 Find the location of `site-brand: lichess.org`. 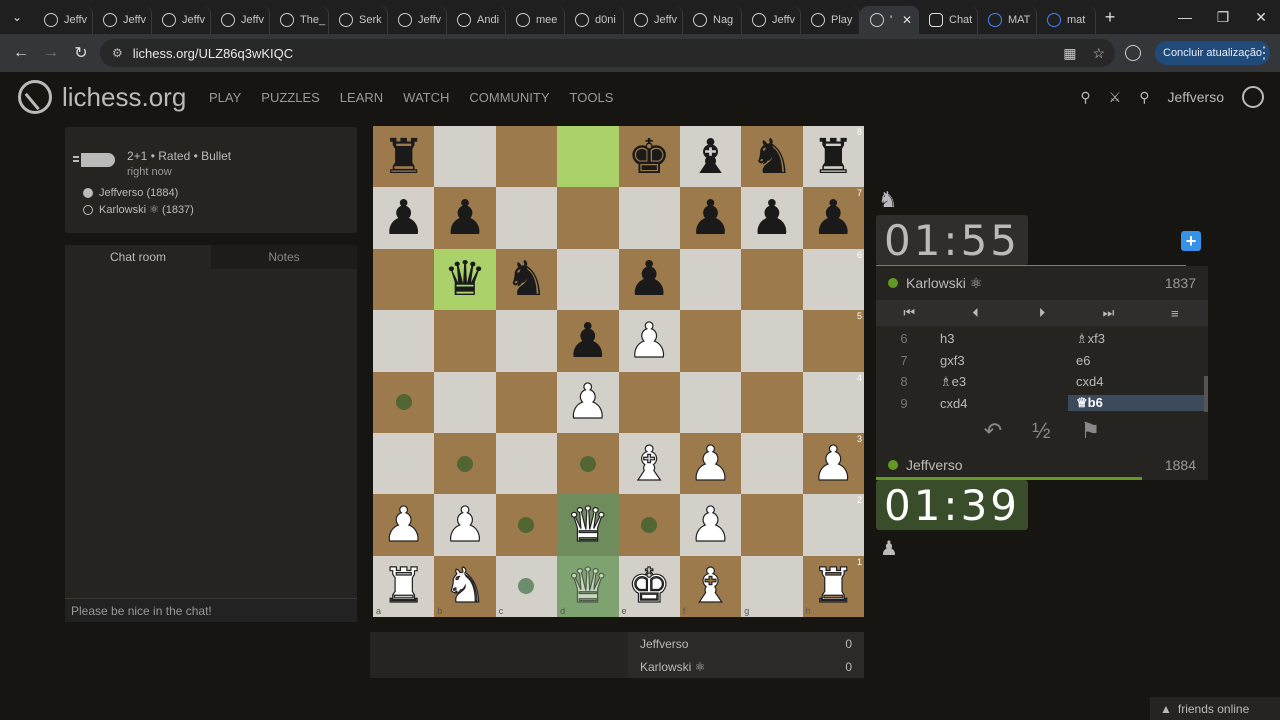

site-brand: lichess.org is located at coordinates (124, 97).